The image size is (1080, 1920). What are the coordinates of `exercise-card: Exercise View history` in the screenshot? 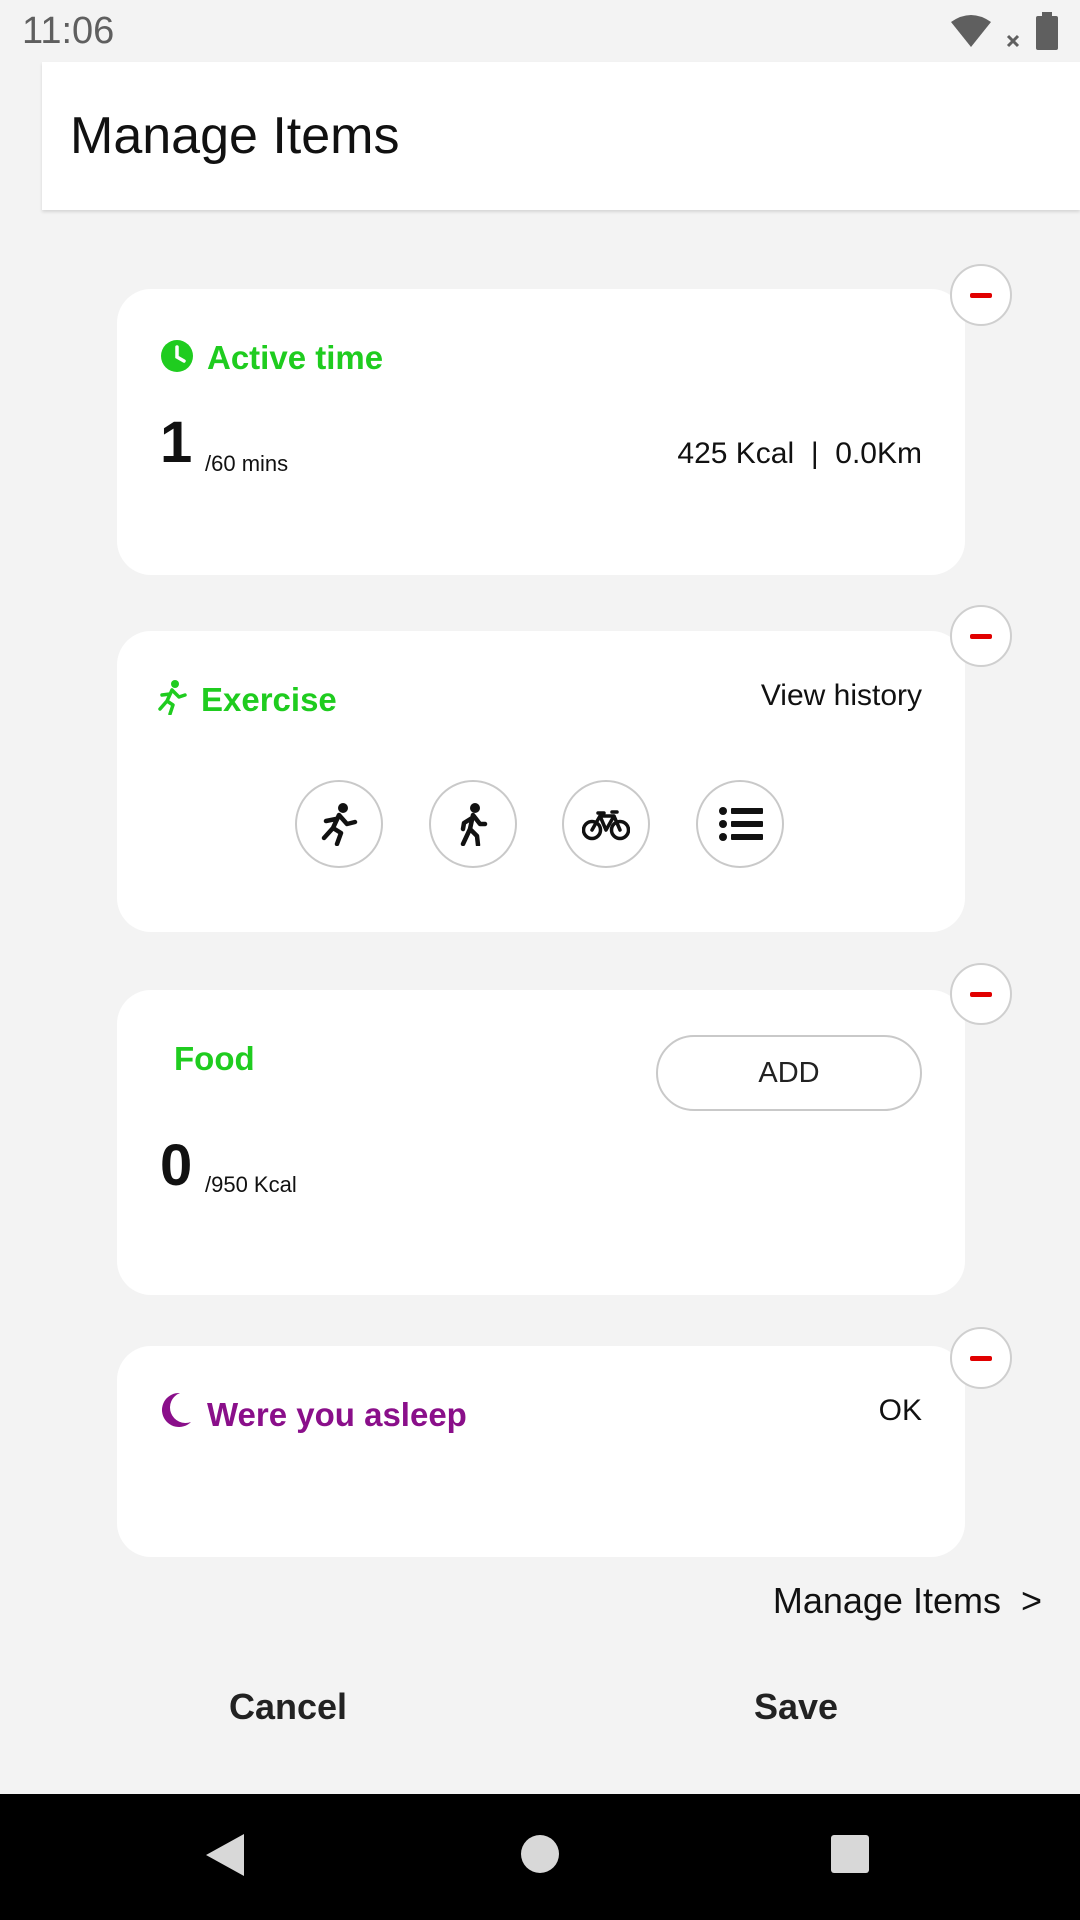 It's located at (541, 781).